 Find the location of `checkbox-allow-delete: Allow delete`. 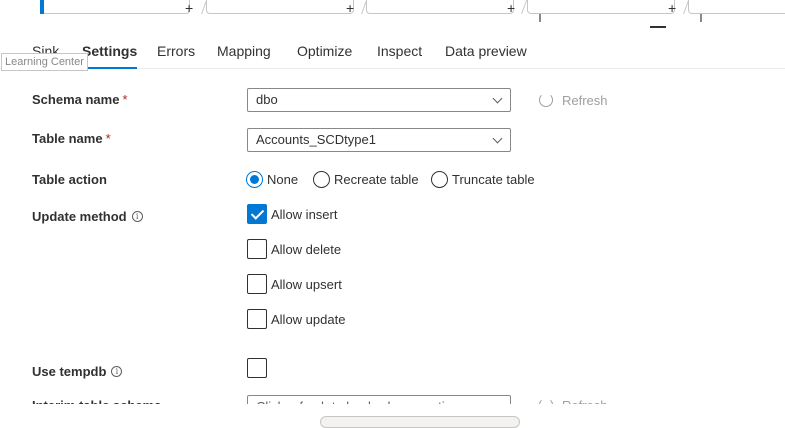

checkbox-allow-delete: Allow delete is located at coordinates (294, 249).